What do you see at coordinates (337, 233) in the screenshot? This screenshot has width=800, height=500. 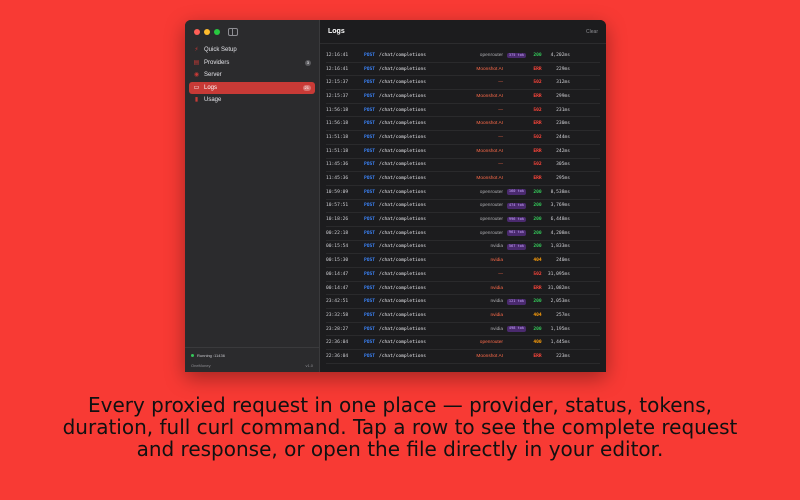 I see `log-time: 00:22:18` at bounding box center [337, 233].